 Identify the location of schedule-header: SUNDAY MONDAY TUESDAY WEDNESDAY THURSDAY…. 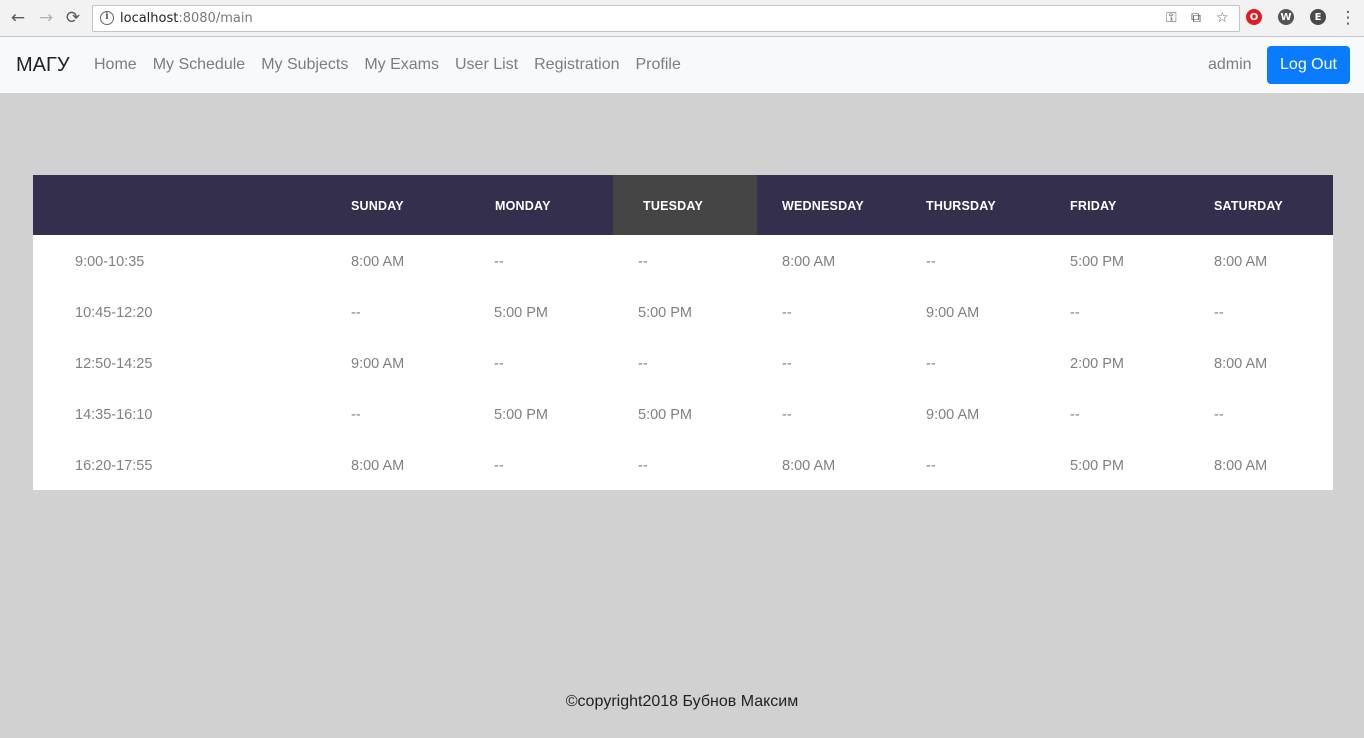
(683, 205).